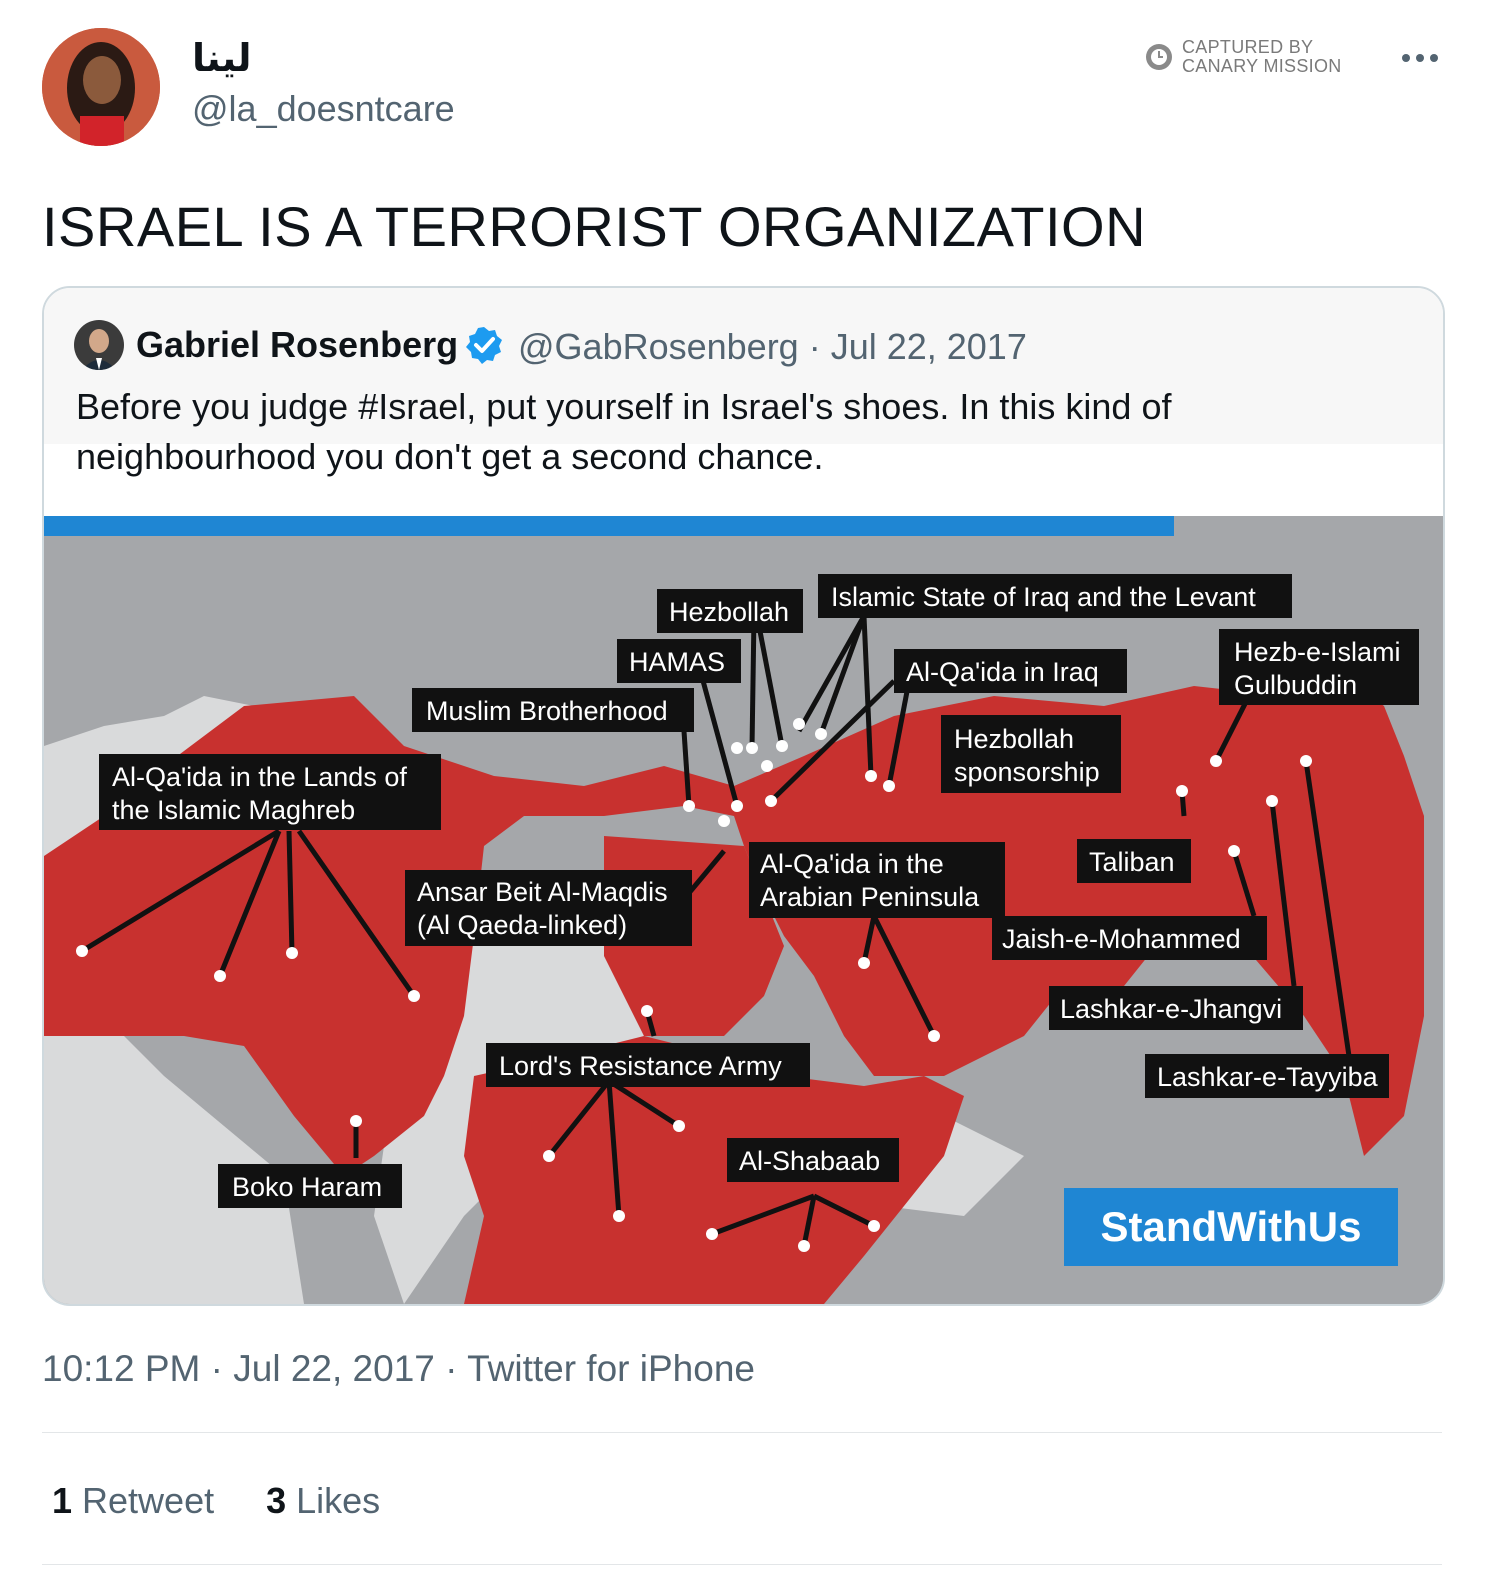 The image size is (1493, 1583). Describe the element at coordinates (276, 1500) in the screenshot. I see `likes-count: 3` at that location.